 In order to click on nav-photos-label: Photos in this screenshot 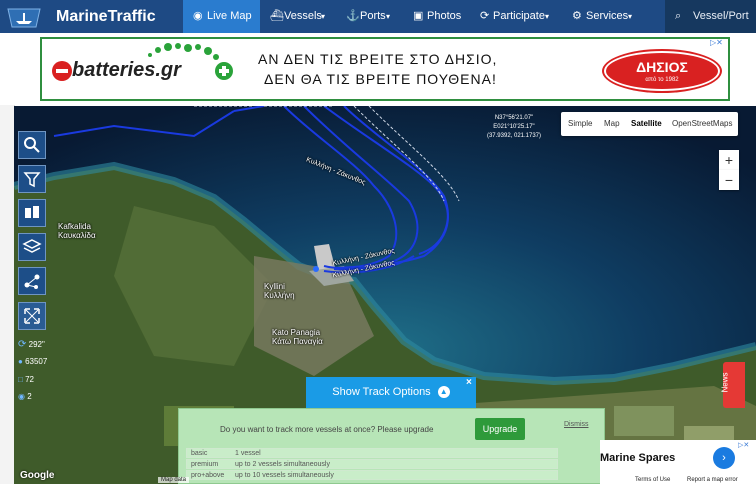, I will do `click(444, 16)`.